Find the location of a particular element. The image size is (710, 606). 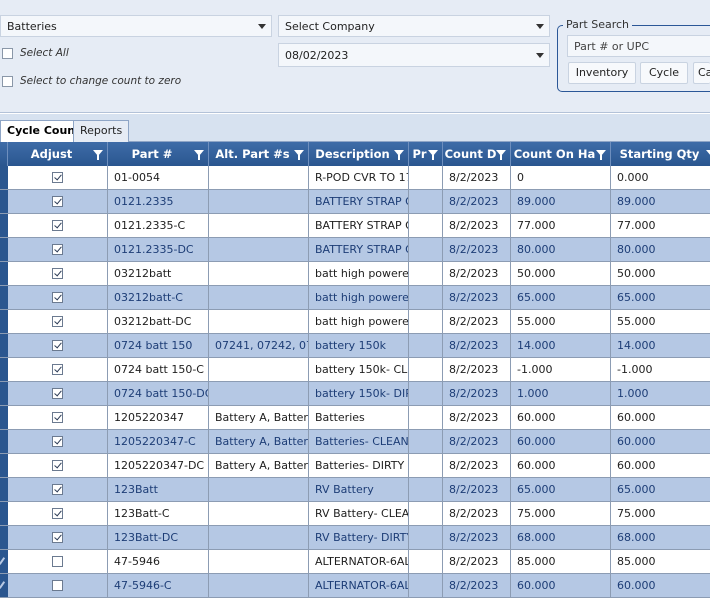

cell-part-number: 0724 batt 150-DC is located at coordinates (158, 393).